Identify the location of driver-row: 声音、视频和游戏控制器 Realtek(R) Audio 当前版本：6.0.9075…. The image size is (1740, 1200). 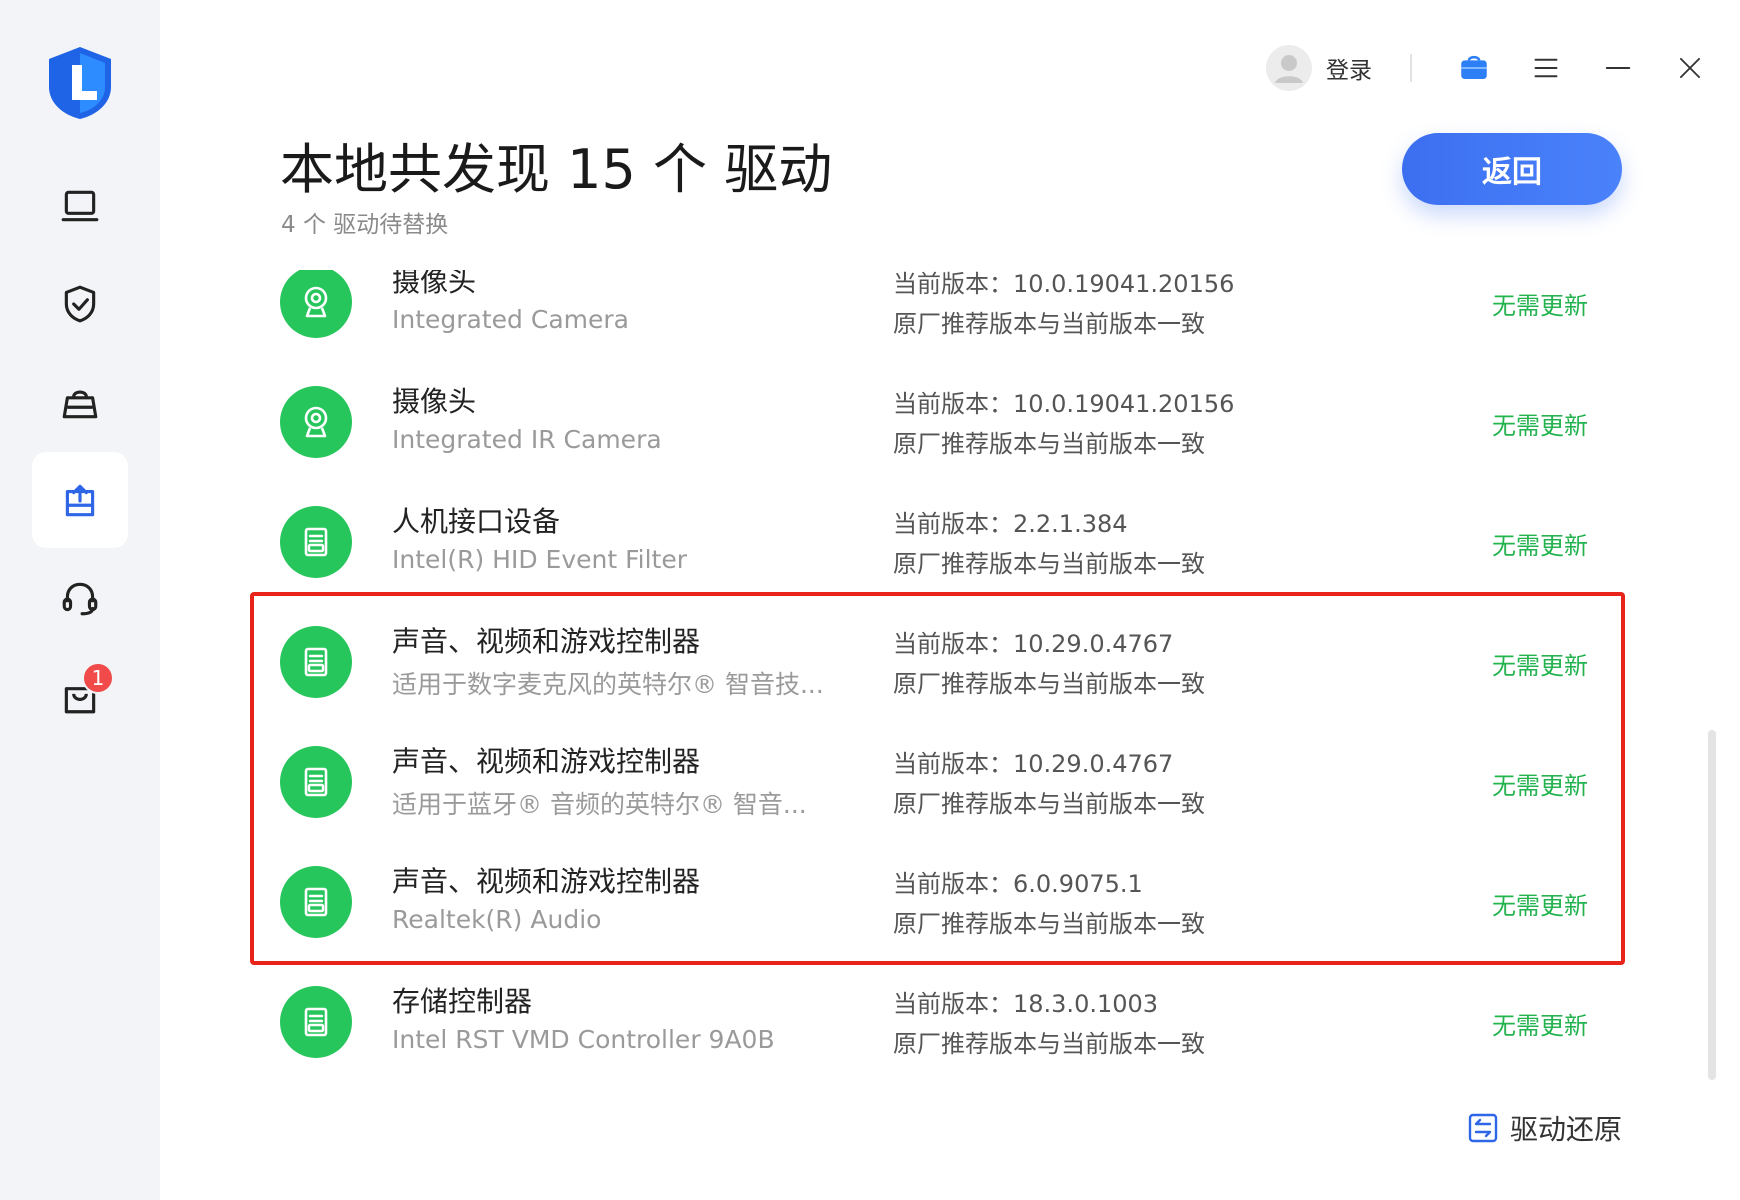
(930, 902).